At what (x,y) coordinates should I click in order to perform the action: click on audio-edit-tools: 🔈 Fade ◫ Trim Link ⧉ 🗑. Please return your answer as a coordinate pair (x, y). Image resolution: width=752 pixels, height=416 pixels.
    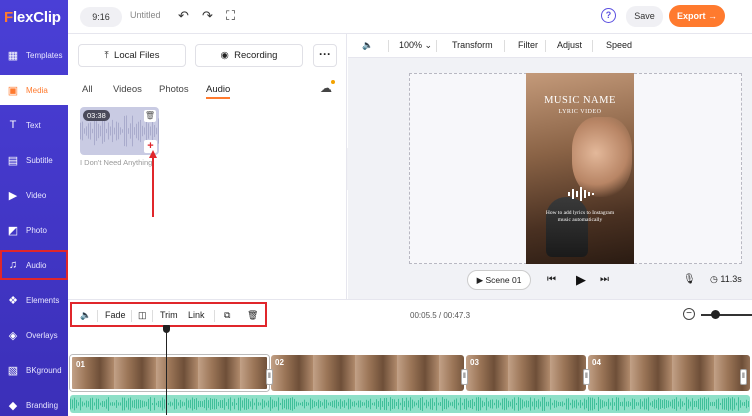
    Looking at the image, I should click on (168, 314).